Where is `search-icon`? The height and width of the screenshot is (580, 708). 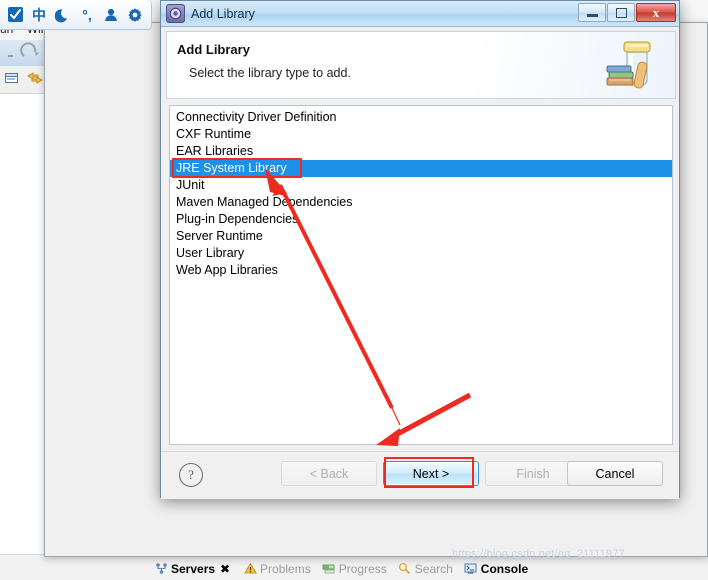 search-icon is located at coordinates (405, 569).